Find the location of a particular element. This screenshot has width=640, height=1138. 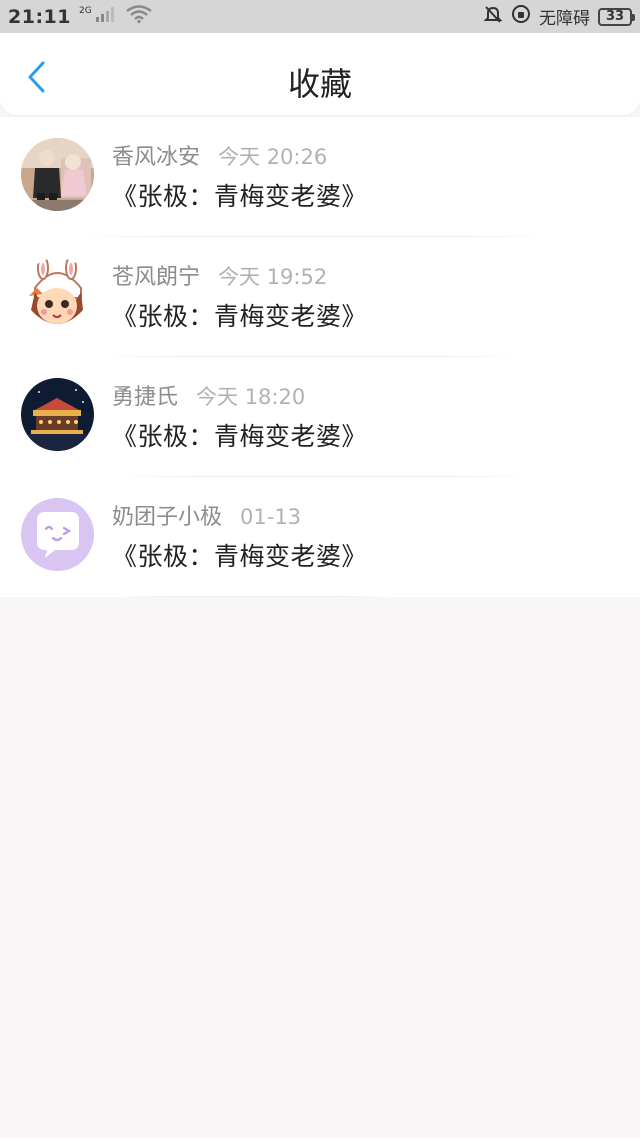

network-type: 2G is located at coordinates (85, 10).